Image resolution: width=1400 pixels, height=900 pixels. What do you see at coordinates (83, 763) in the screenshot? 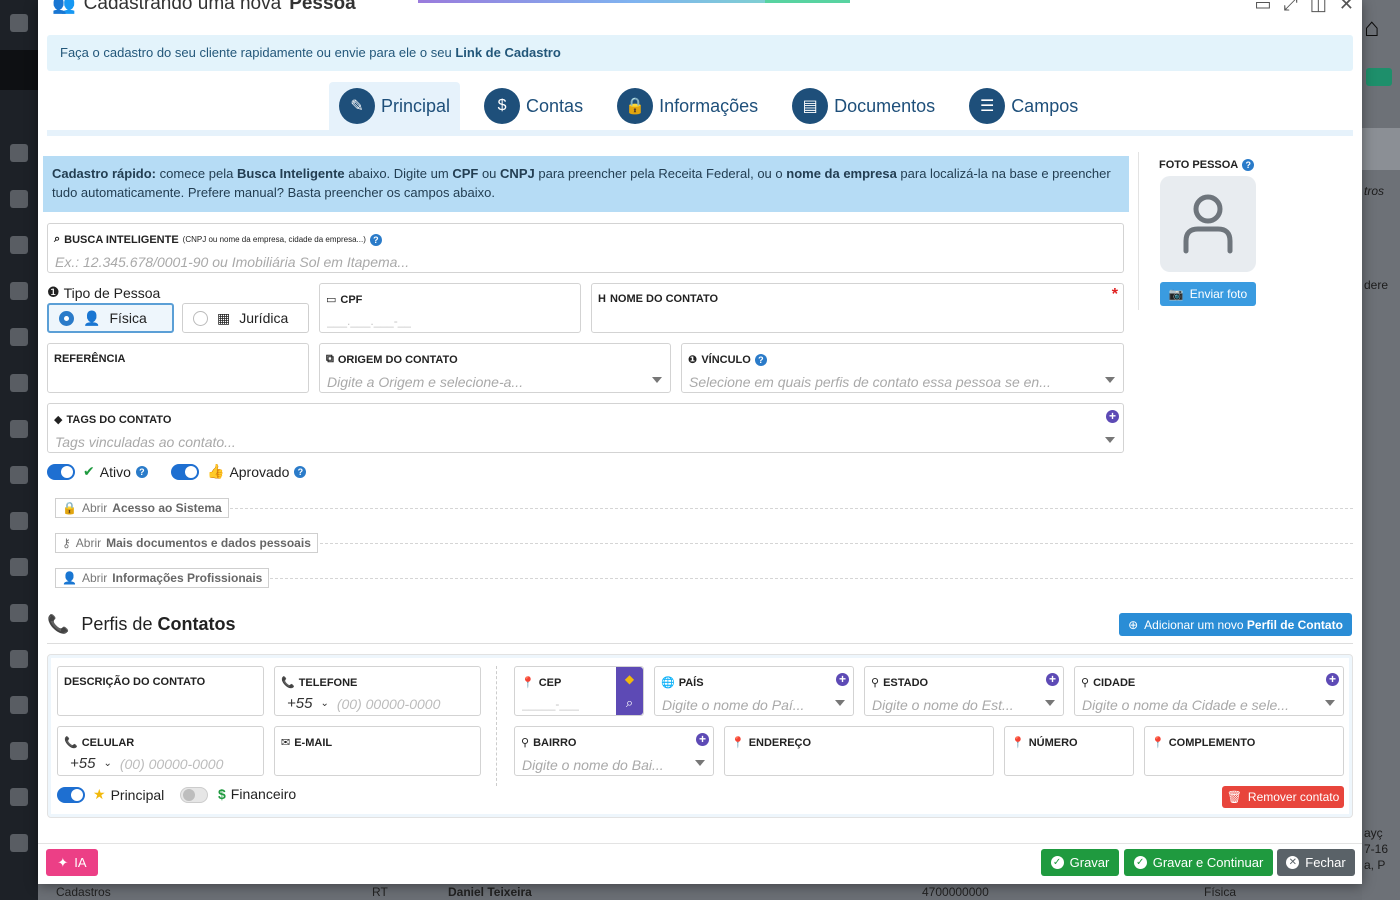
I see `ddi-value: +55` at bounding box center [83, 763].